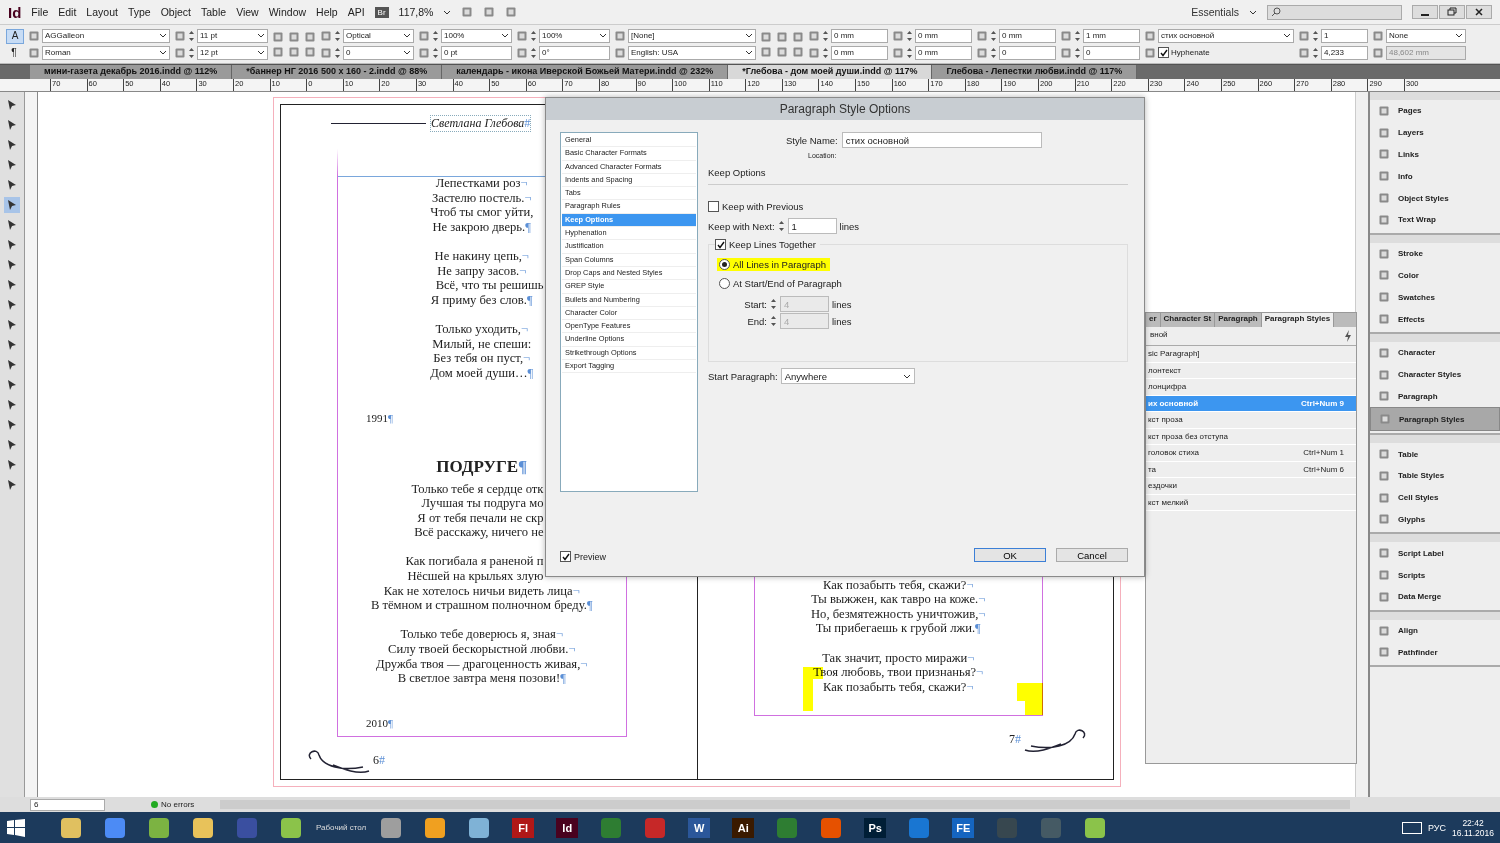  Describe the element at coordinates (1334, 12) in the screenshot. I see `search-field` at that location.